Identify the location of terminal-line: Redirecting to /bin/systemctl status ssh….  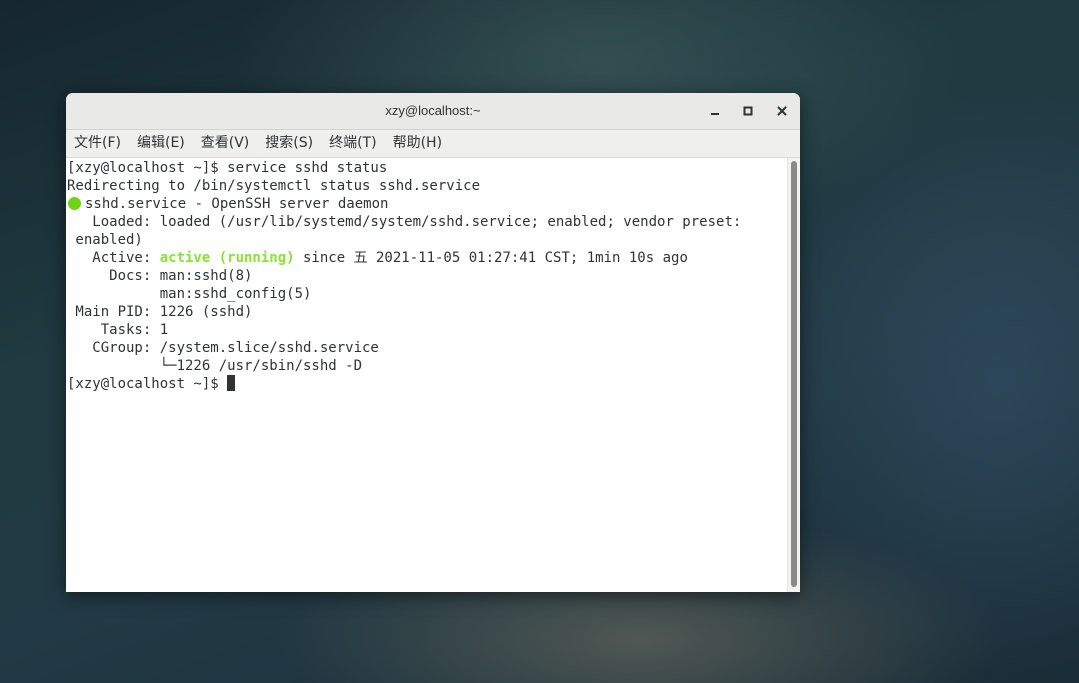
(274, 186).